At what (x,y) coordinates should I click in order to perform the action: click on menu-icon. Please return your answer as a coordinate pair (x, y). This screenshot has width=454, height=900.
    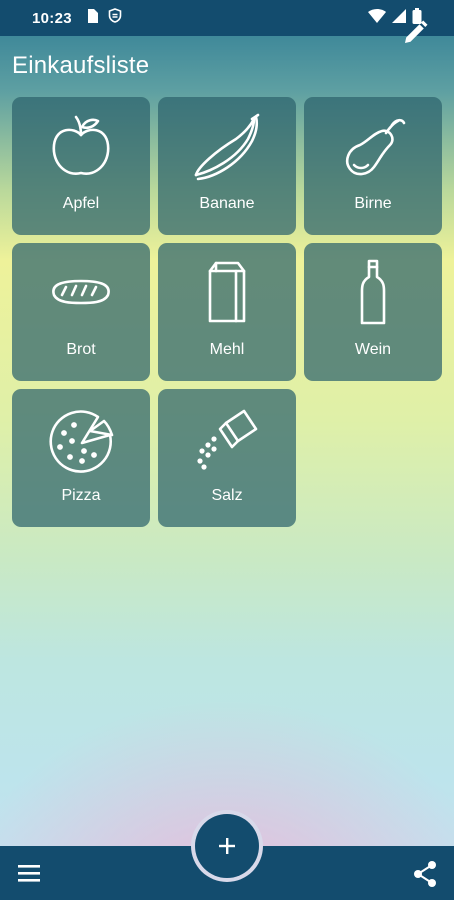
    Looking at the image, I should click on (29, 873).